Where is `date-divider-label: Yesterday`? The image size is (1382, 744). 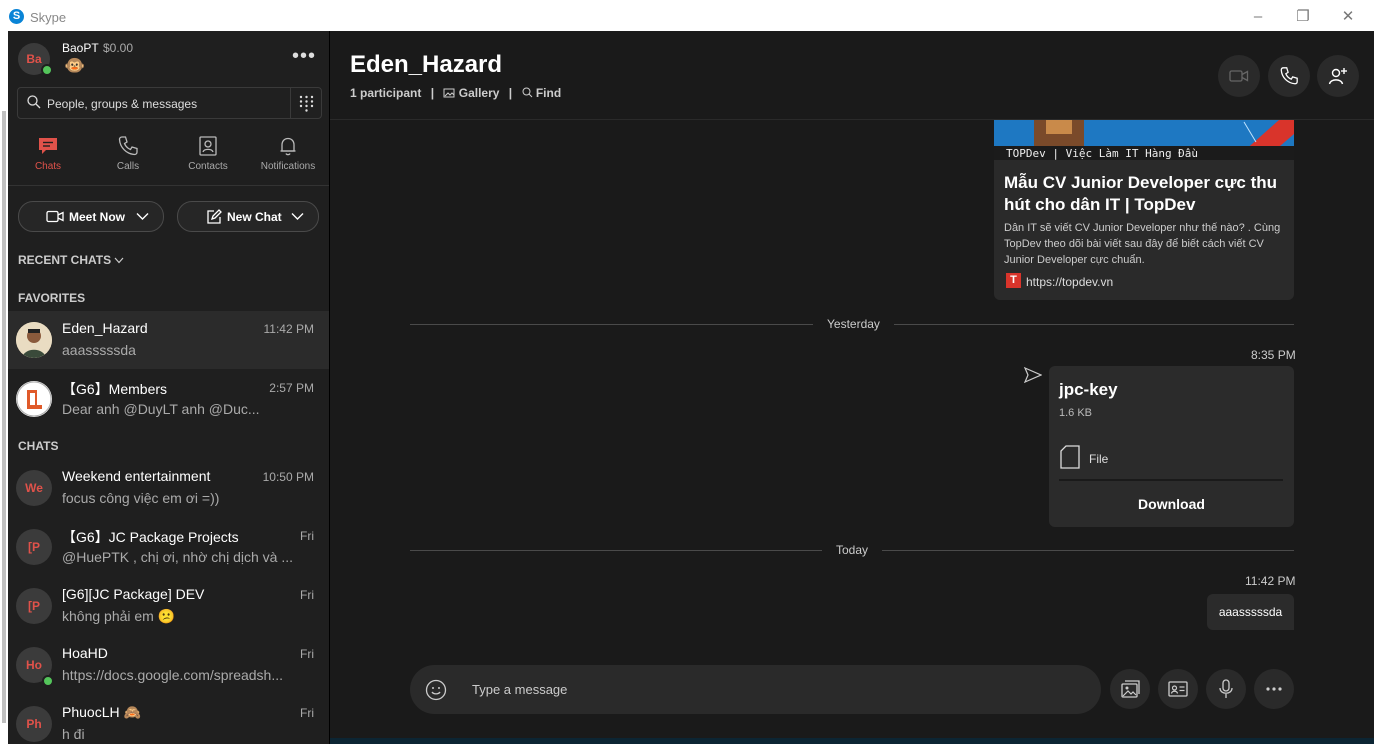
date-divider-label: Yesterday is located at coordinates (853, 324).